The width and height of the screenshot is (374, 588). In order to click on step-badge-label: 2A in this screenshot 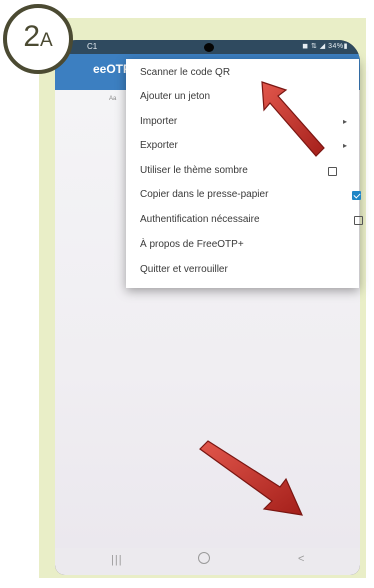, I will do `click(38, 39)`.